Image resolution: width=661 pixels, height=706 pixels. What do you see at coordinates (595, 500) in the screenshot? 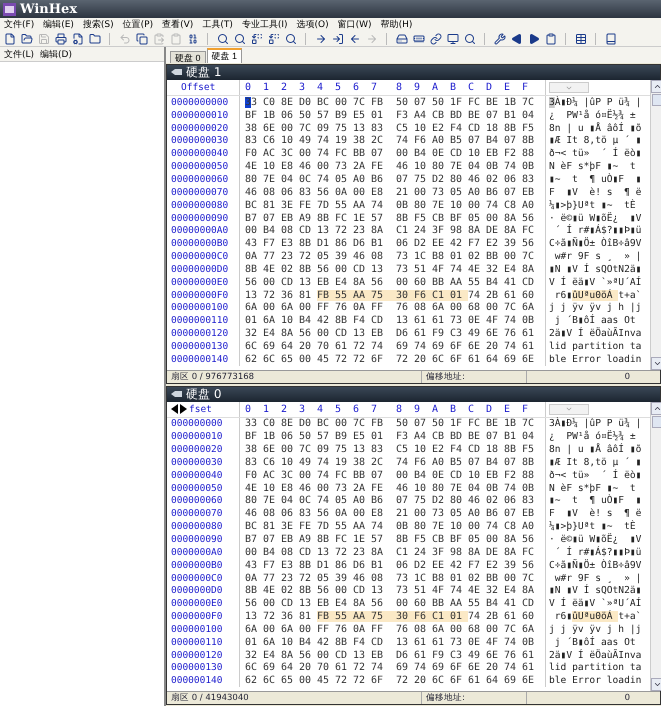
I see `ascii-text: ▮~ t ¶ uÒ▮F ▮` at bounding box center [595, 500].